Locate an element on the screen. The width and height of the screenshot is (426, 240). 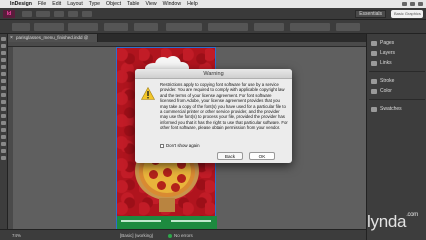
effects-controls is located at coordinates (269, 27).